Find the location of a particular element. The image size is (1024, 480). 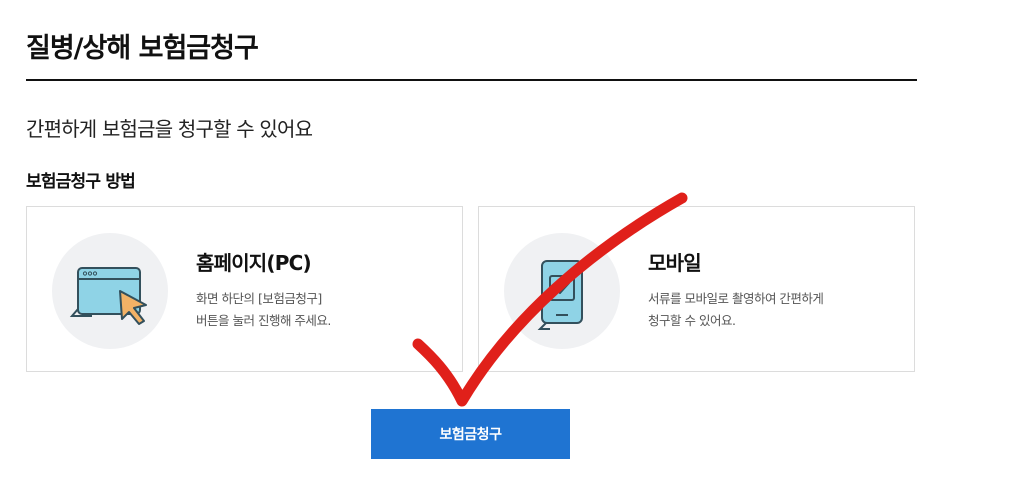

method-card-pc: 홈페이지(PC) 화면 하단의 [보험금청구] 버튼을 눌러 진행해 주세요. is located at coordinates (244, 289).